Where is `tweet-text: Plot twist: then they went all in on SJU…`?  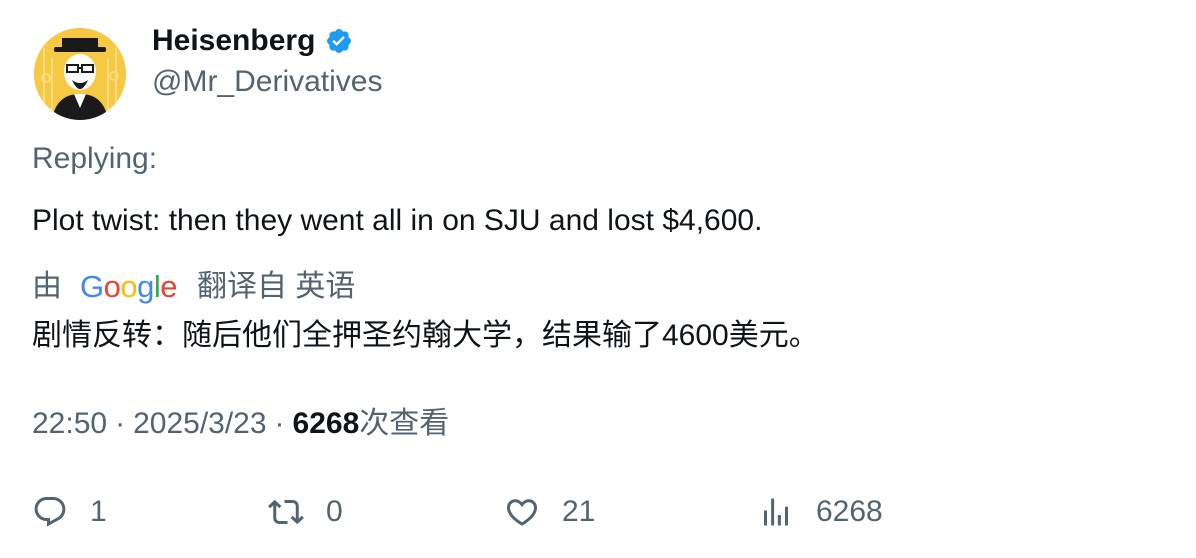 tweet-text: Plot twist: then they went all in on SJU… is located at coordinates (397, 220).